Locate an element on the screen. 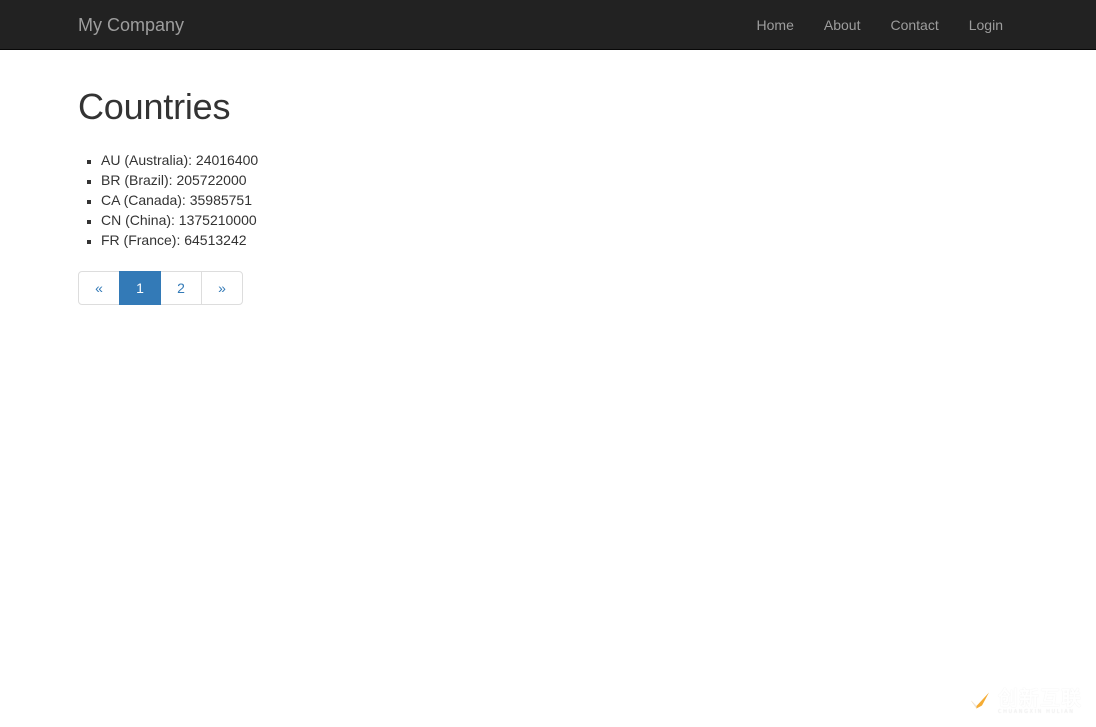  pagination-page-1: 1 is located at coordinates (140, 287).